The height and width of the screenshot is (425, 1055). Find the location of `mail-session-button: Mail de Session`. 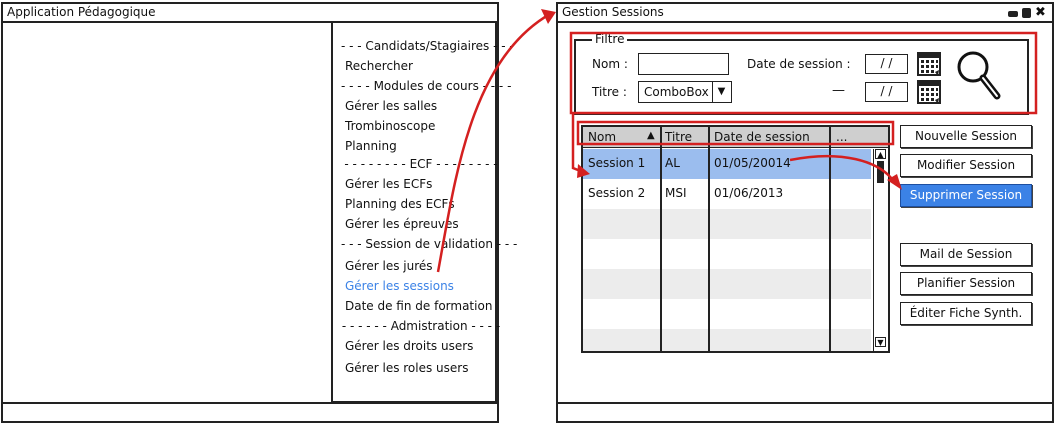

mail-session-button: Mail de Session is located at coordinates (966, 254).